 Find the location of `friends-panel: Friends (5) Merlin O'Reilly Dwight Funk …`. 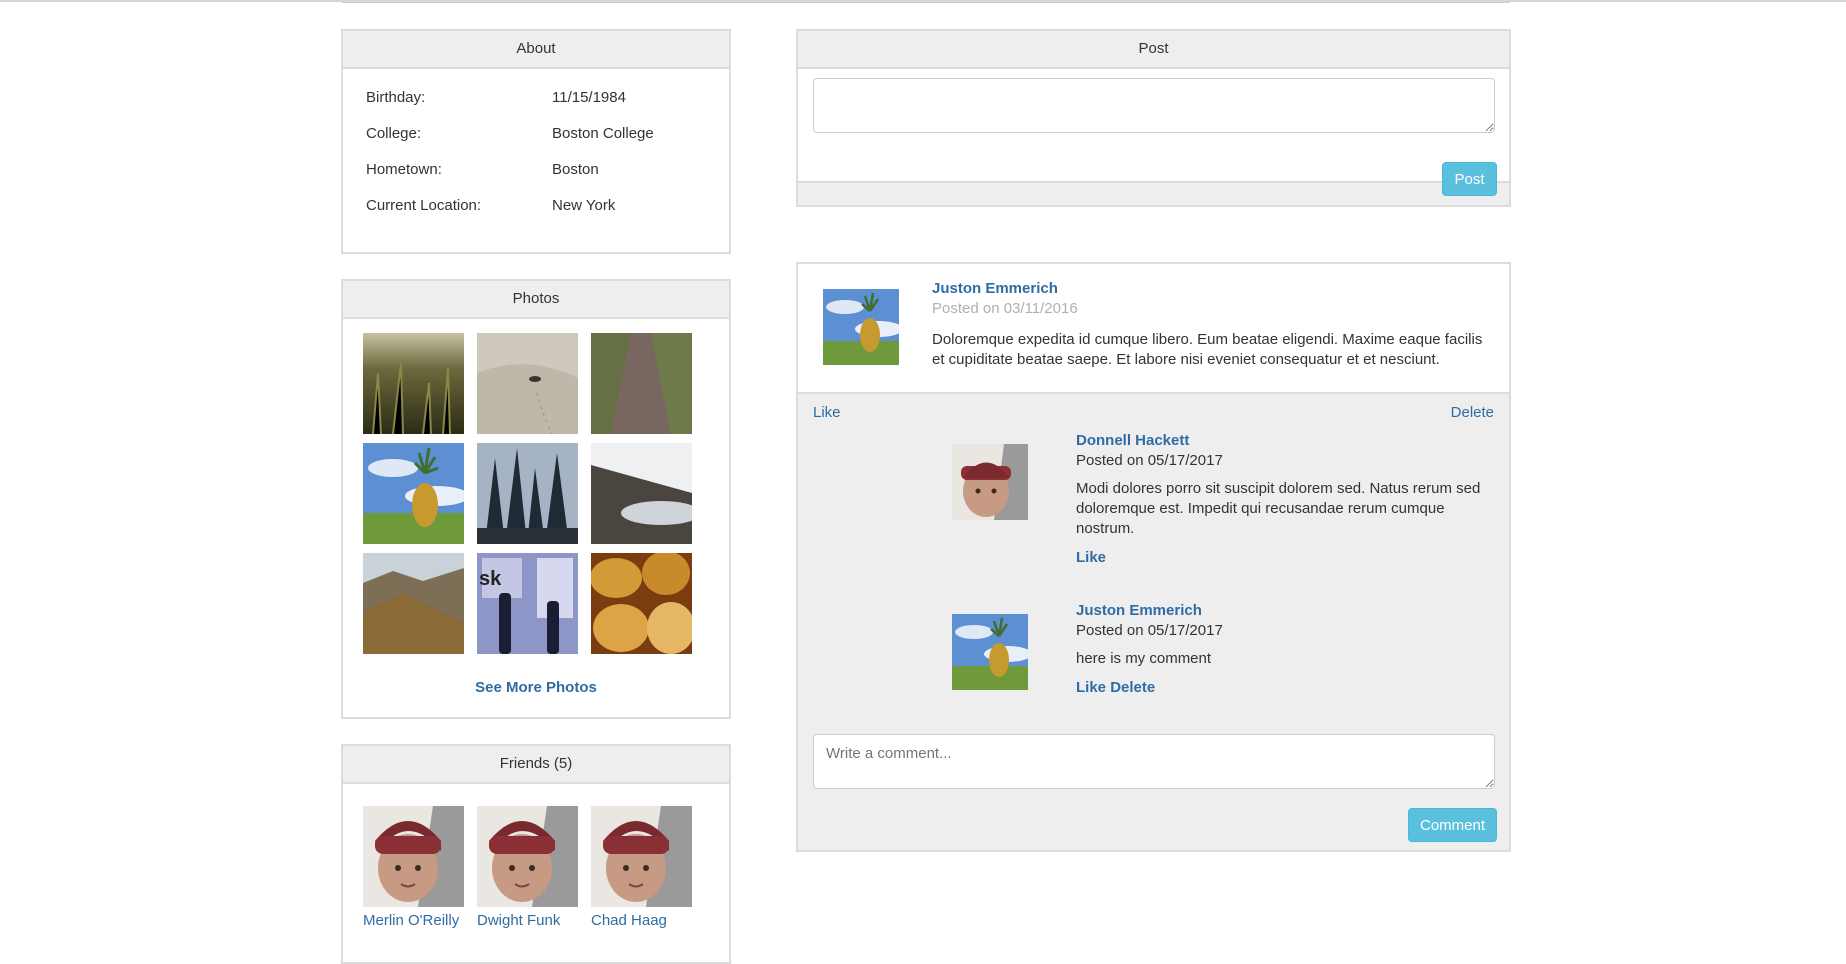

friends-panel: Friends (5) Merlin O'Reilly Dwight Funk … is located at coordinates (536, 854).